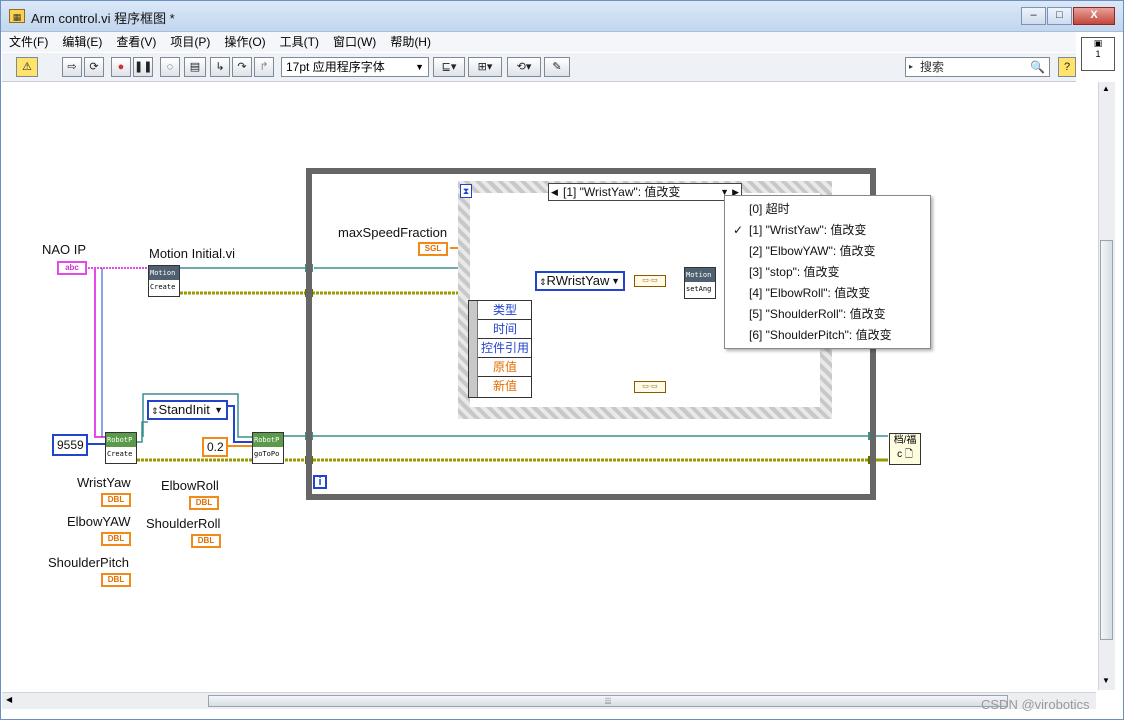 The image size is (1124, 720). I want to click on motion-setangles-subvi: Motion setAng, so click(700, 283).